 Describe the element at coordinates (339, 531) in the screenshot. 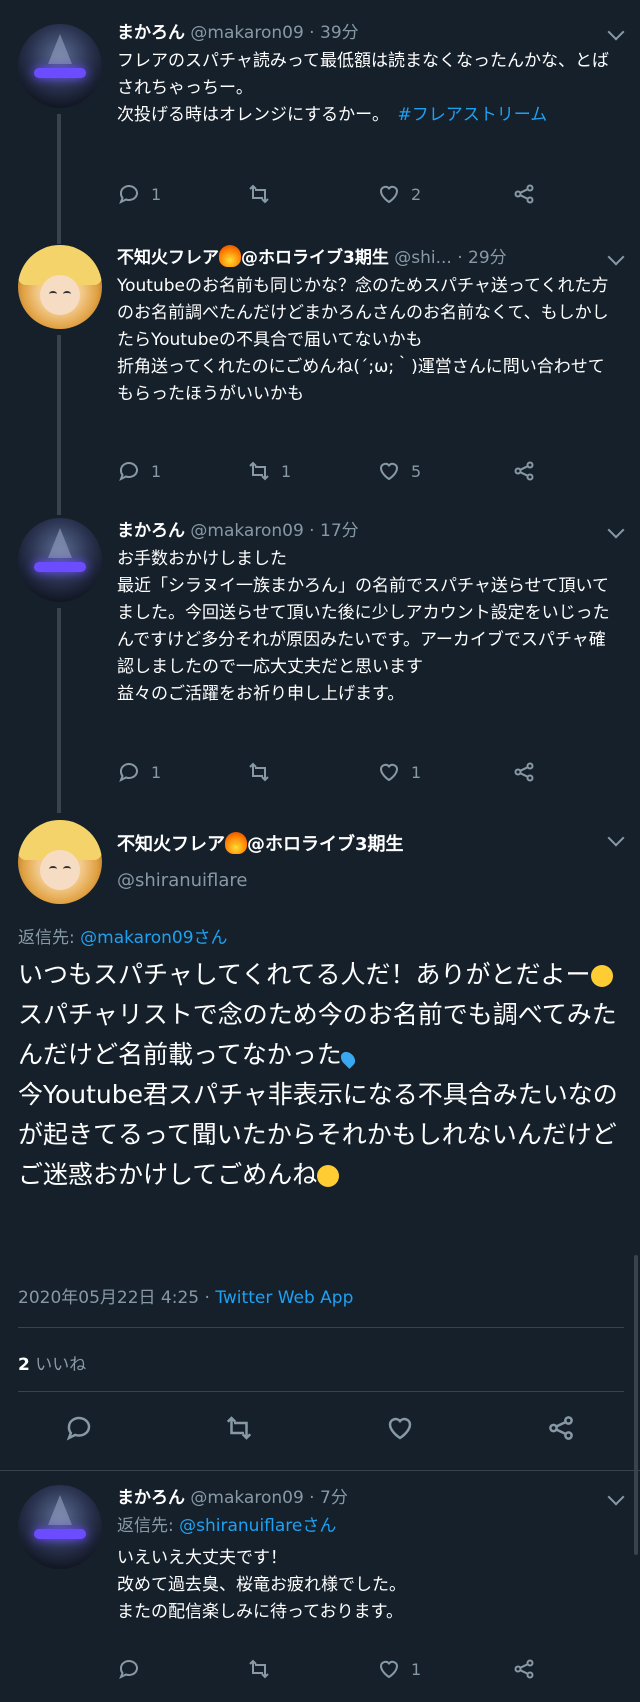

I see `tweet-time: 17分` at that location.